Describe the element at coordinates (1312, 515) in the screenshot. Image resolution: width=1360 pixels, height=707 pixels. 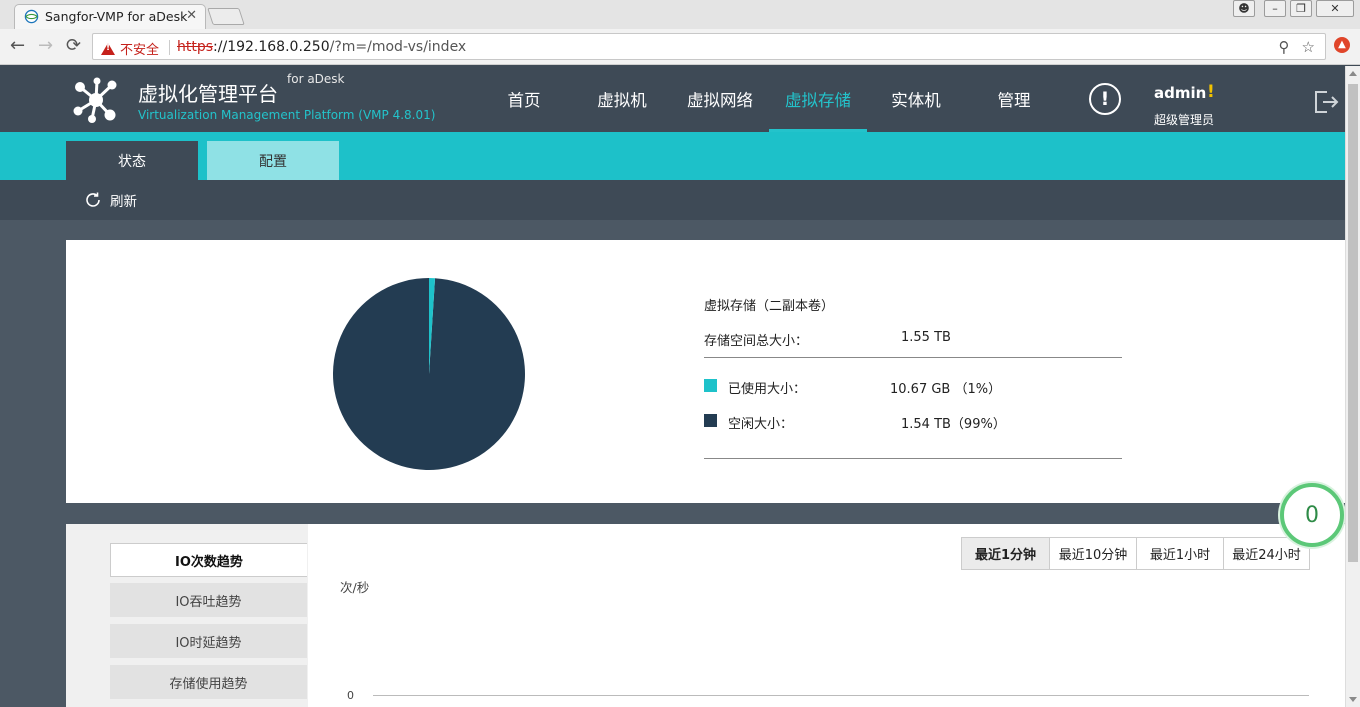
I see `floating-counter-badge: 0` at that location.